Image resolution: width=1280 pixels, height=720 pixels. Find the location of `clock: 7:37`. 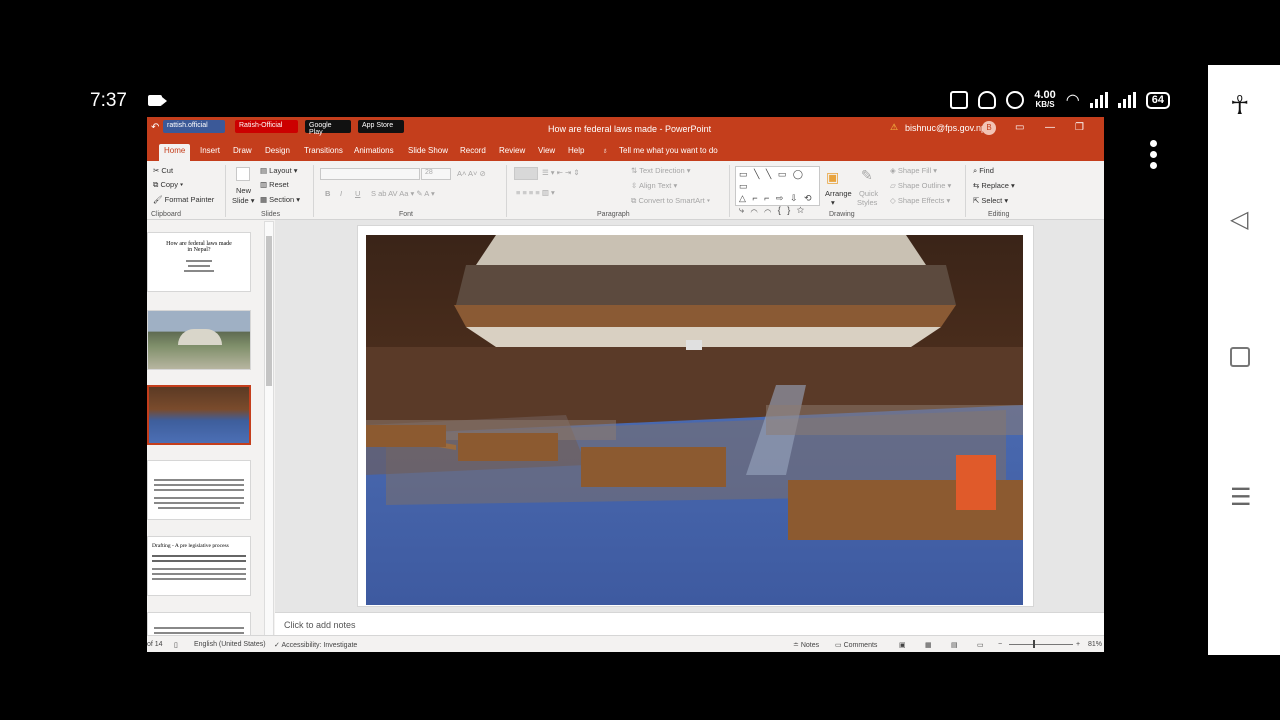

clock: 7:37 is located at coordinates (108, 100).